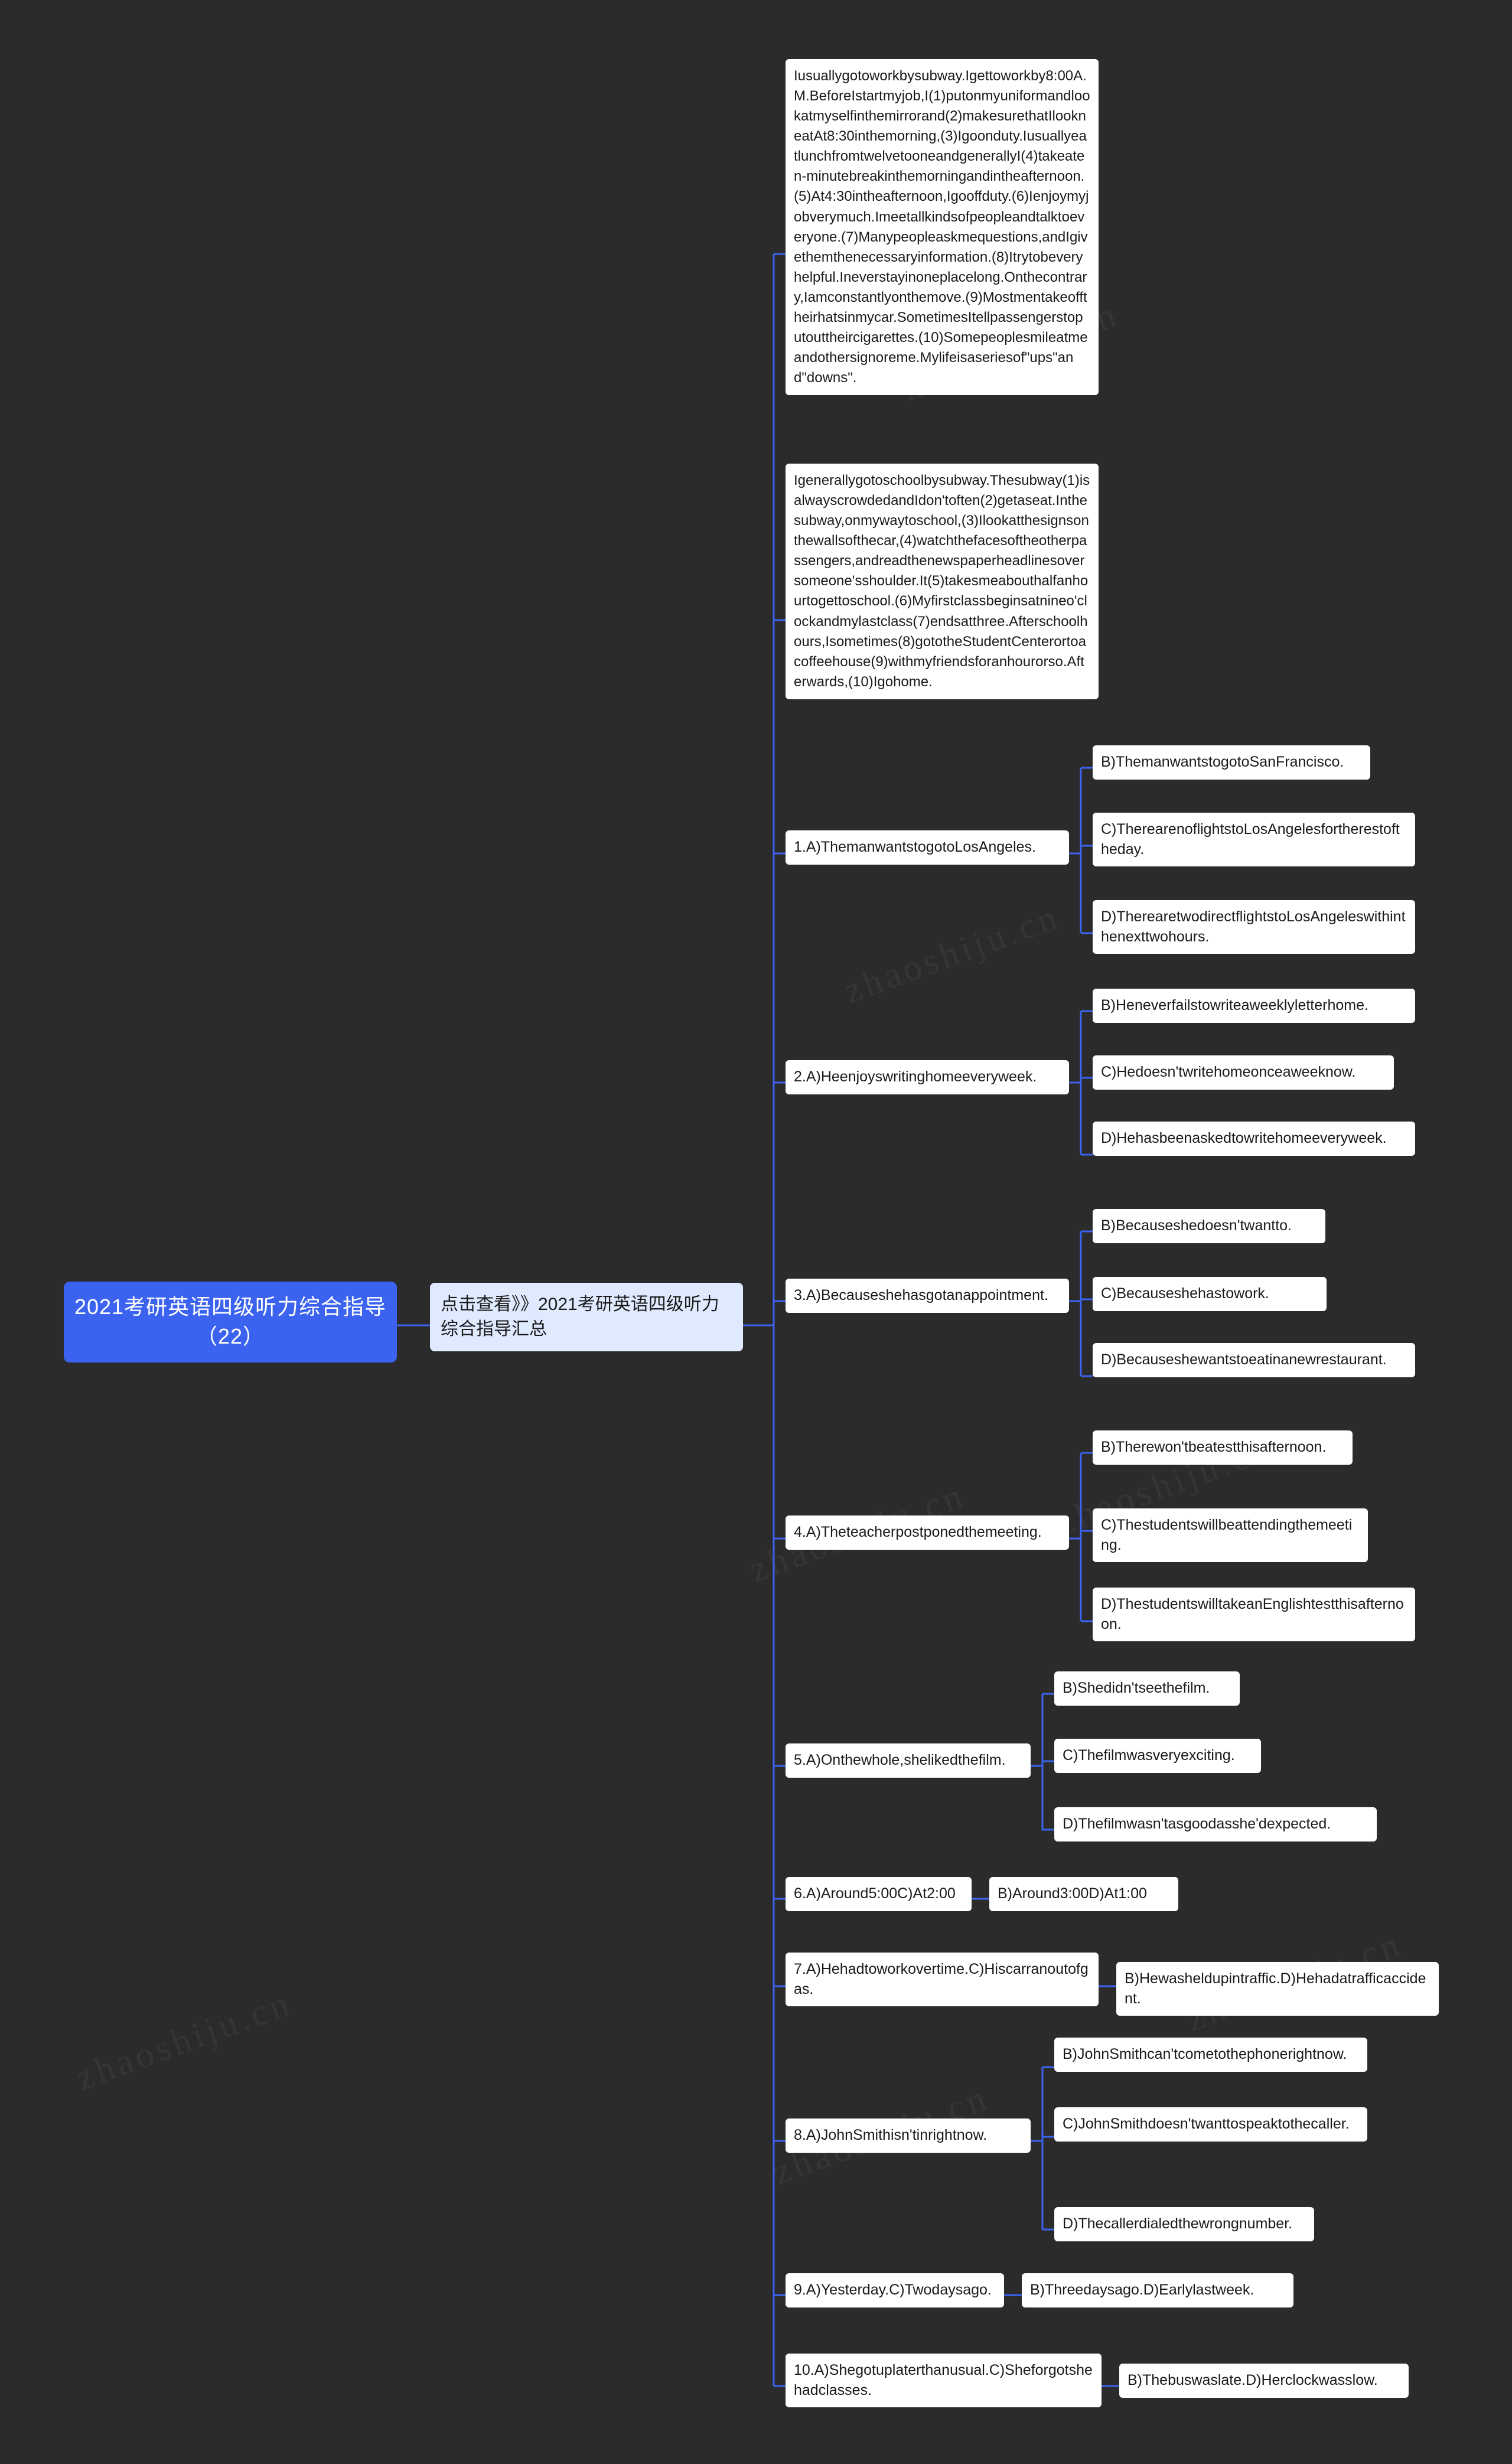 The image size is (1512, 2464). I want to click on question-option-2-b: B)Heneverfailstowriteaweeklyletterhome., so click(1254, 1006).